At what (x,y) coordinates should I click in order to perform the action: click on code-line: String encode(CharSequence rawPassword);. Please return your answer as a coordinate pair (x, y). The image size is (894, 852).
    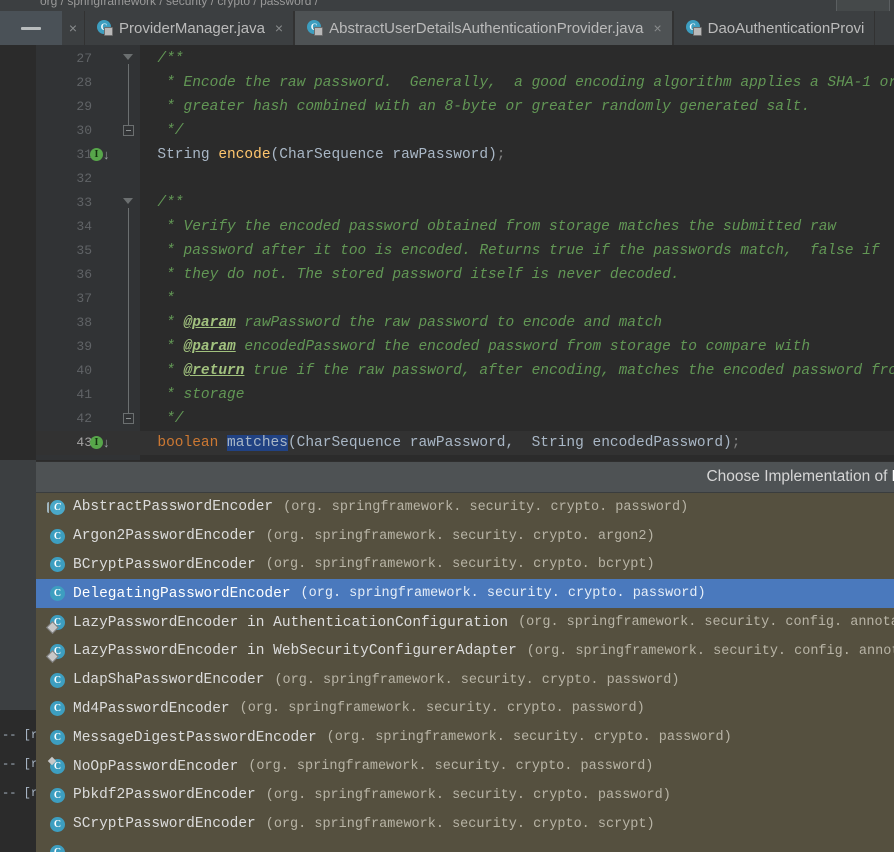
    Looking at the image, I should click on (322, 155).